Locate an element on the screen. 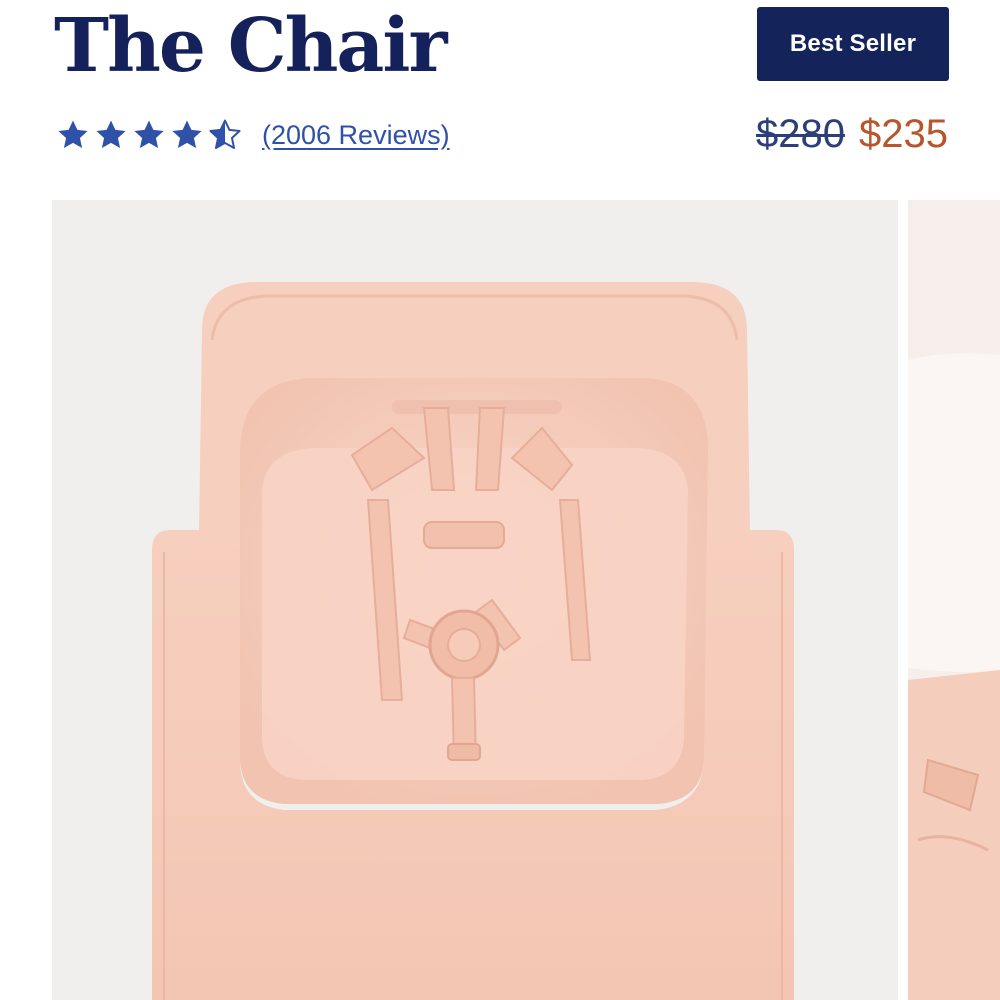 This screenshot has width=1000, height=1000. best-seller-badge: Best Seller is located at coordinates (853, 44).